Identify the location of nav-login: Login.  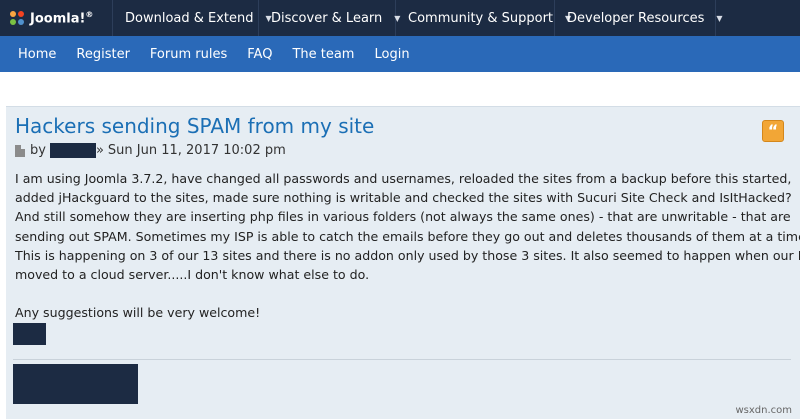
(391, 54).